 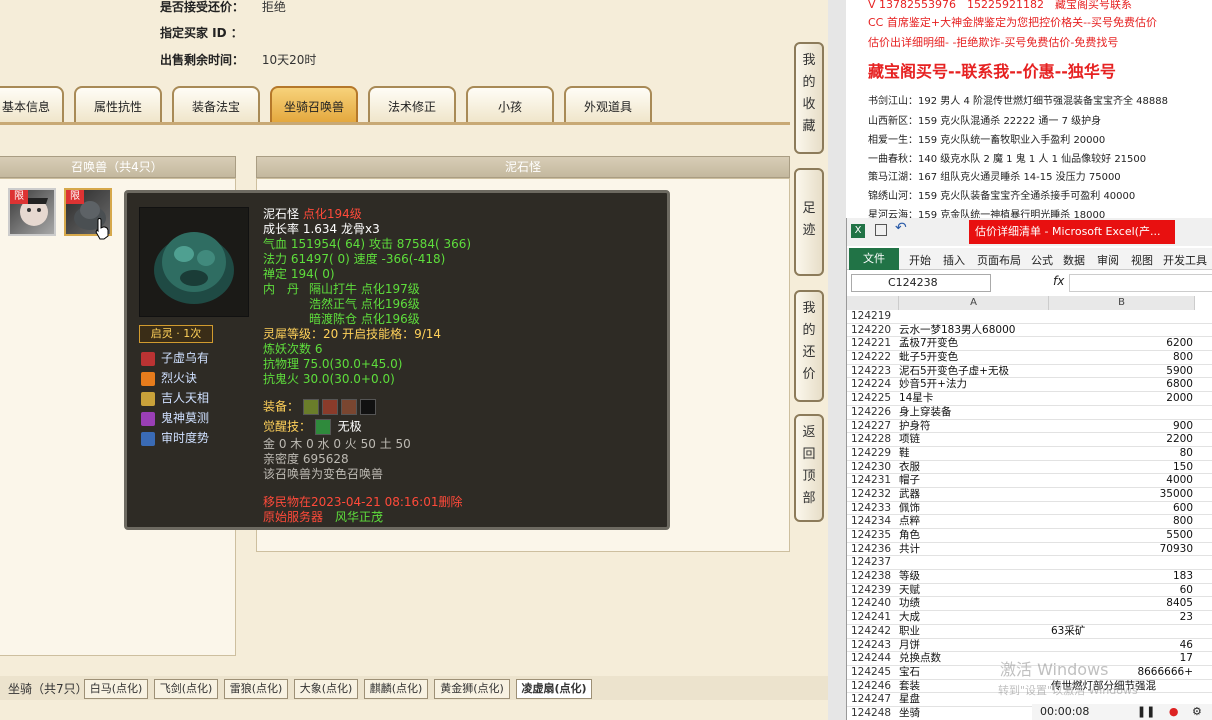 I want to click on tab-appearance: 外观道具, so click(x=608, y=105).